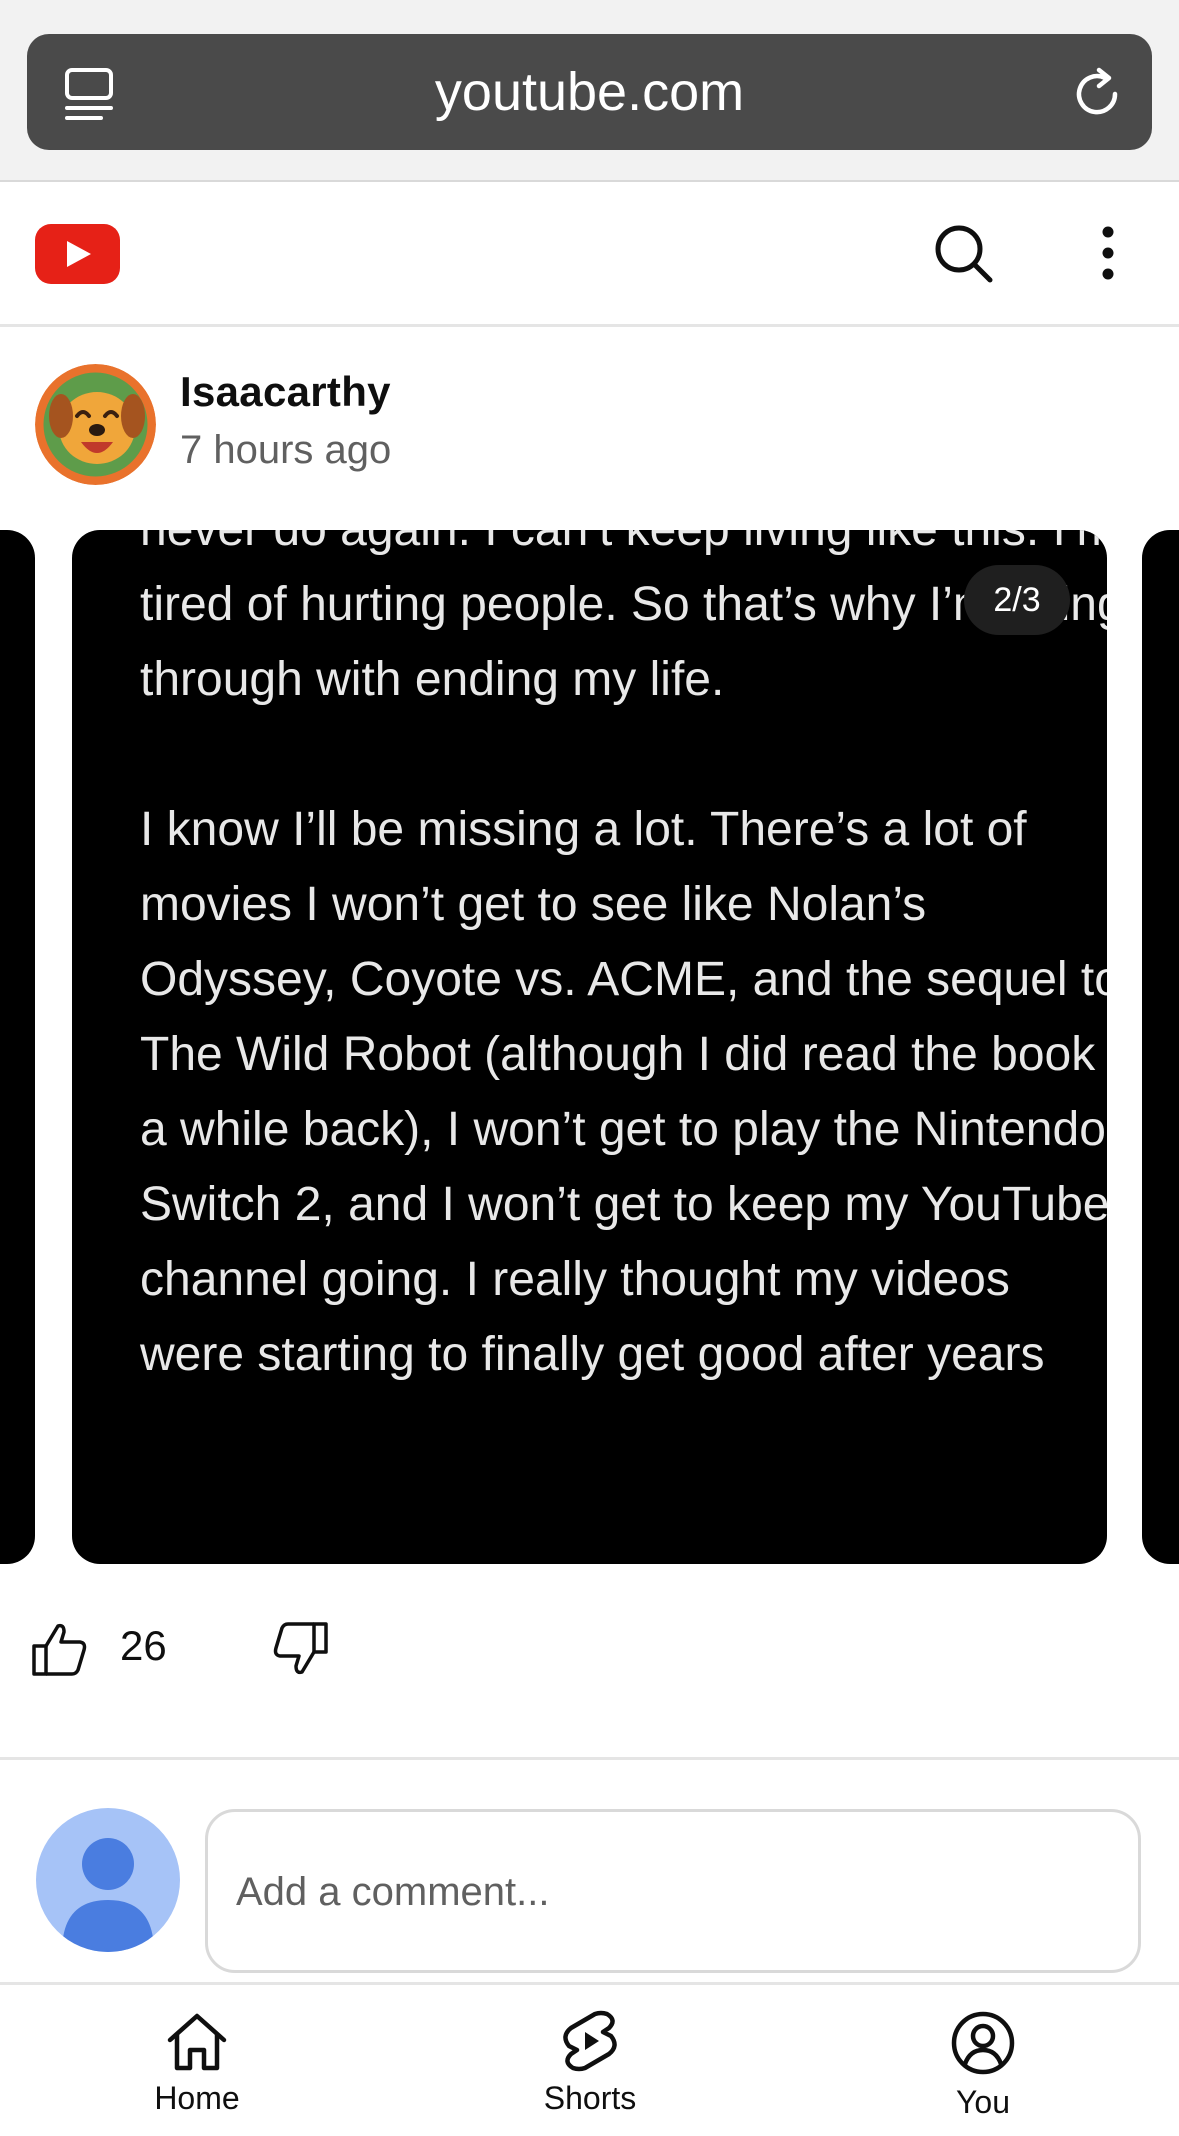  I want to click on dog-avatar-icon, so click(95, 424).